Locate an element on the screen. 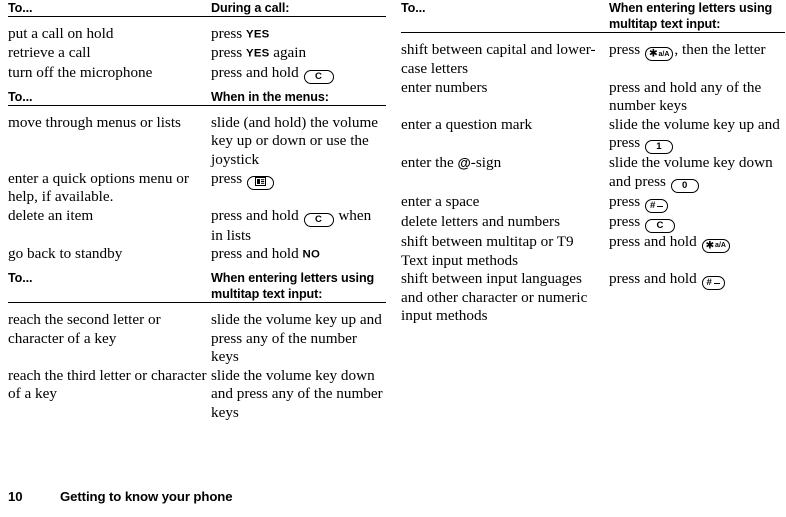 The image size is (786, 517). row-cell-action: retrieve a call is located at coordinates (109, 53).